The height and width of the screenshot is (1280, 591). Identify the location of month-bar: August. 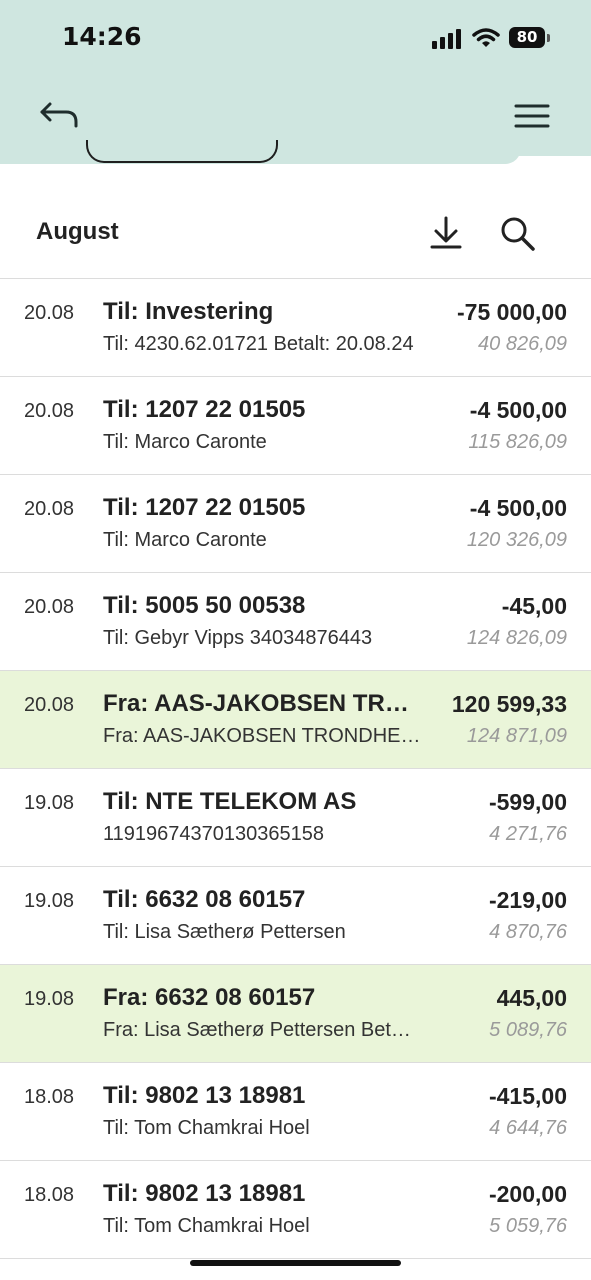
(295, 221).